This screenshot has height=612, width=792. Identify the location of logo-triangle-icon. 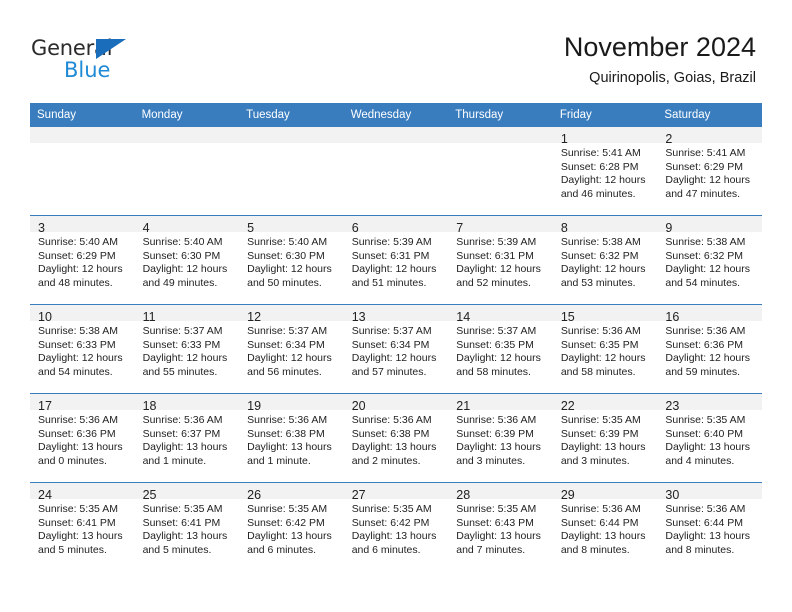
(111, 49).